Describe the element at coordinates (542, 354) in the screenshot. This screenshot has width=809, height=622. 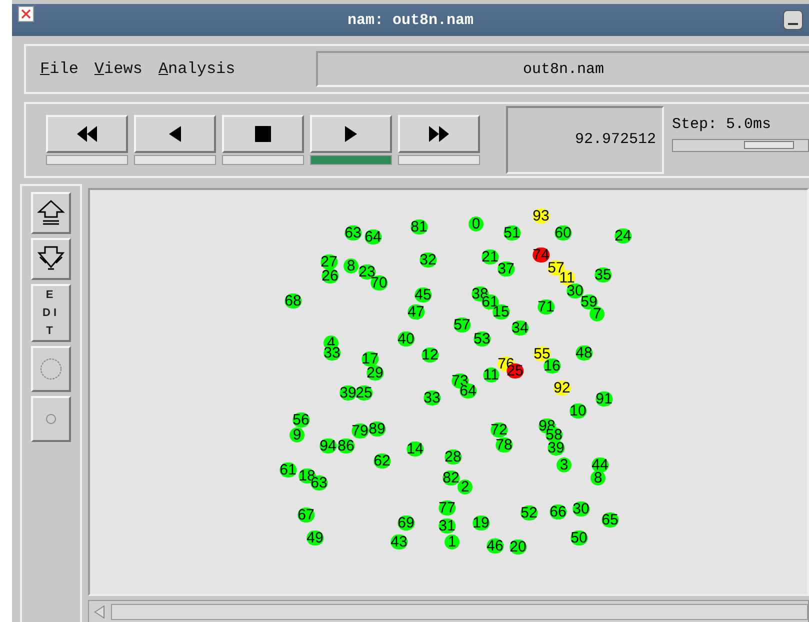
I see `network-node: 55` at that location.